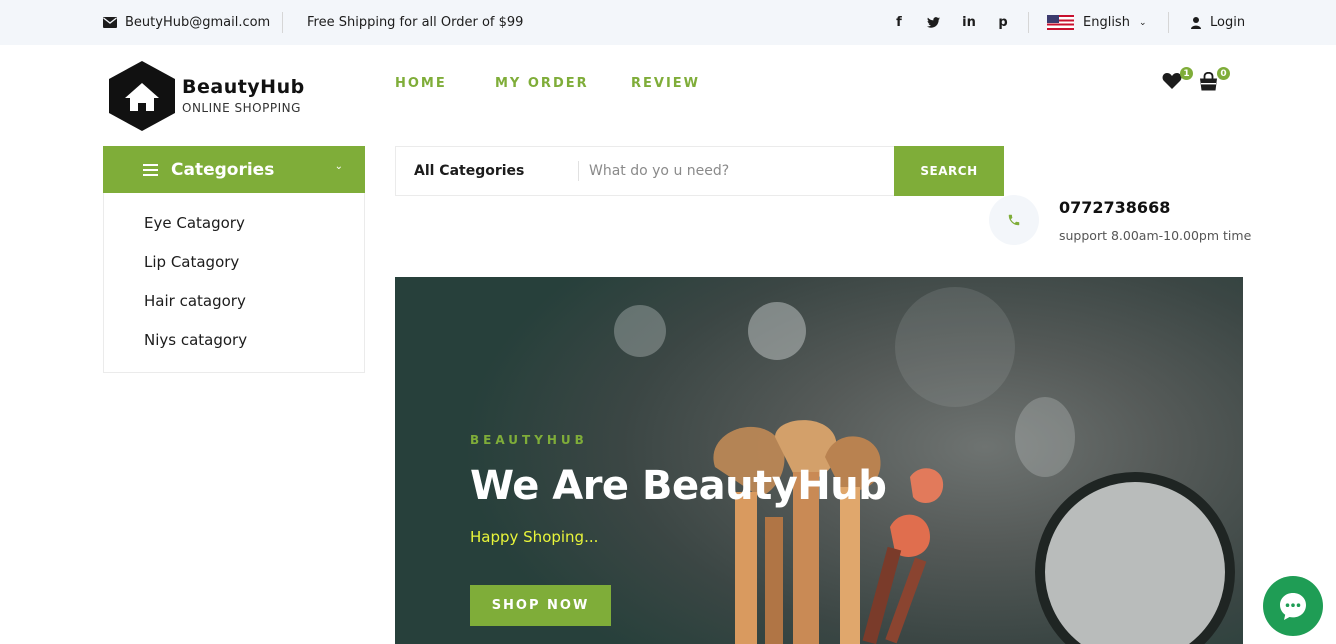 The width and height of the screenshot is (1336, 644). What do you see at coordinates (949, 171) in the screenshot?
I see `search-button: SEARCH` at bounding box center [949, 171].